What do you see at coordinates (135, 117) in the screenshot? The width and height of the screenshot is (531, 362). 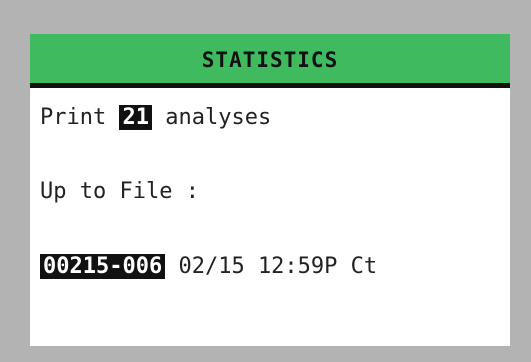 I see `analyses-count-field: 21` at bounding box center [135, 117].